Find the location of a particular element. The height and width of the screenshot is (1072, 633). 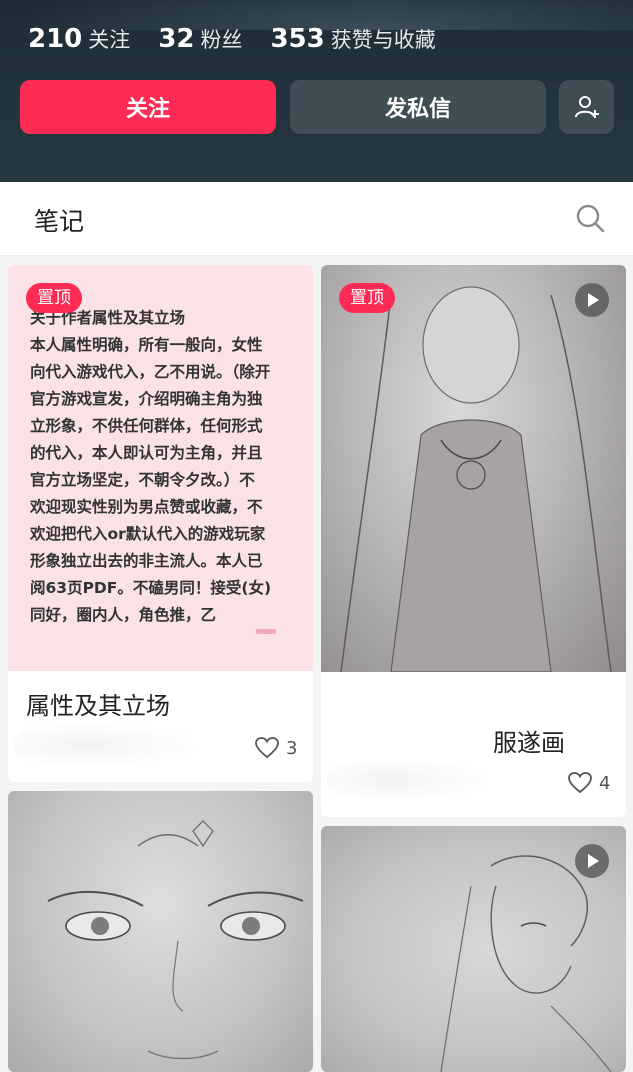

like-button: 3 is located at coordinates (275, 748).